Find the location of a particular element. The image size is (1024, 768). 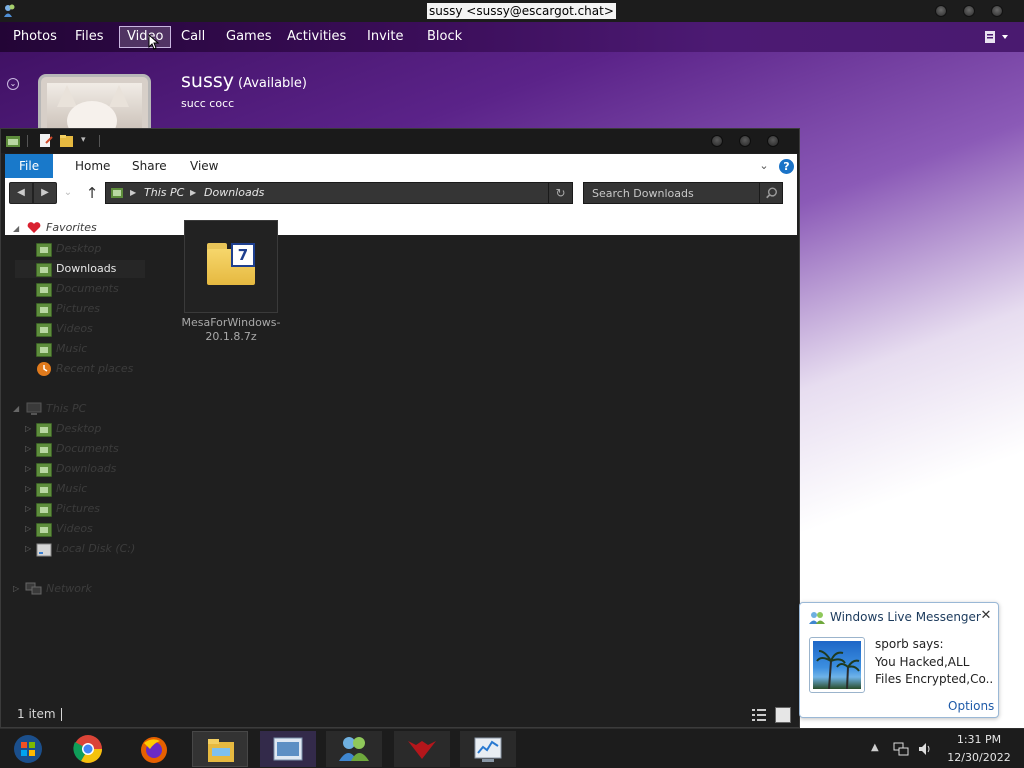

volume-icon is located at coordinates (925, 749).